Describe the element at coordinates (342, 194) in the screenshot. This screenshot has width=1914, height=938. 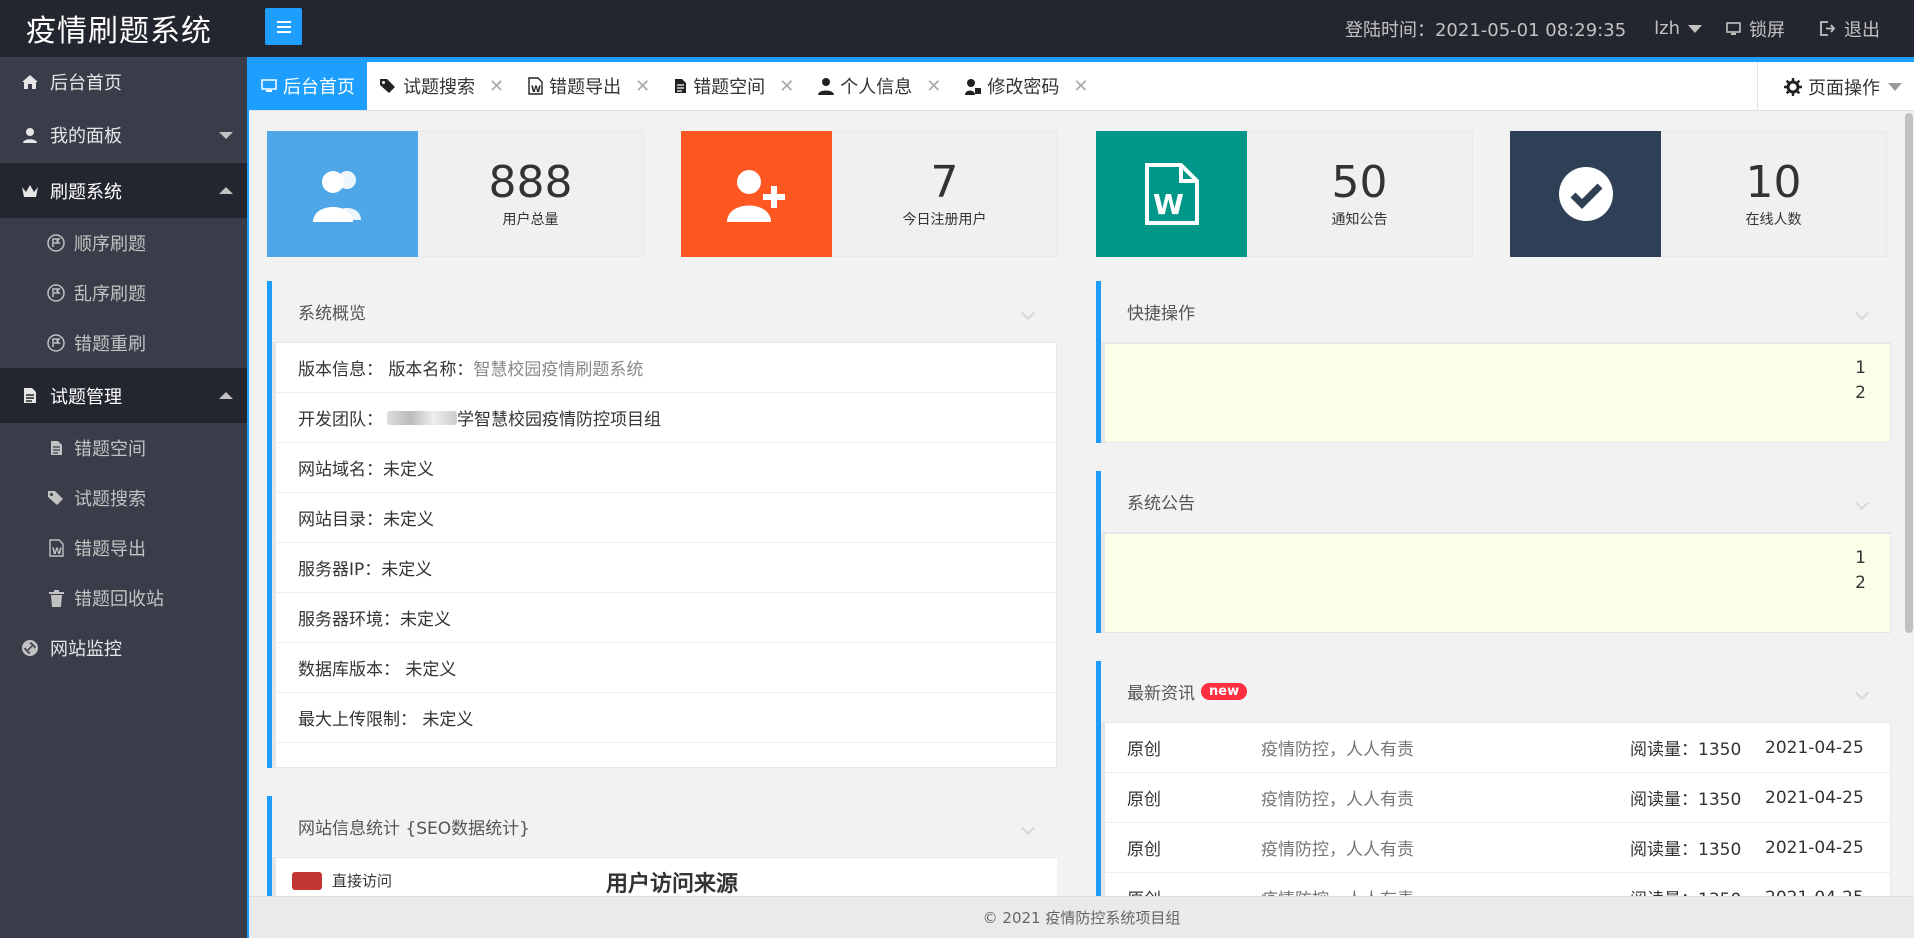
I see `users-icon` at that location.